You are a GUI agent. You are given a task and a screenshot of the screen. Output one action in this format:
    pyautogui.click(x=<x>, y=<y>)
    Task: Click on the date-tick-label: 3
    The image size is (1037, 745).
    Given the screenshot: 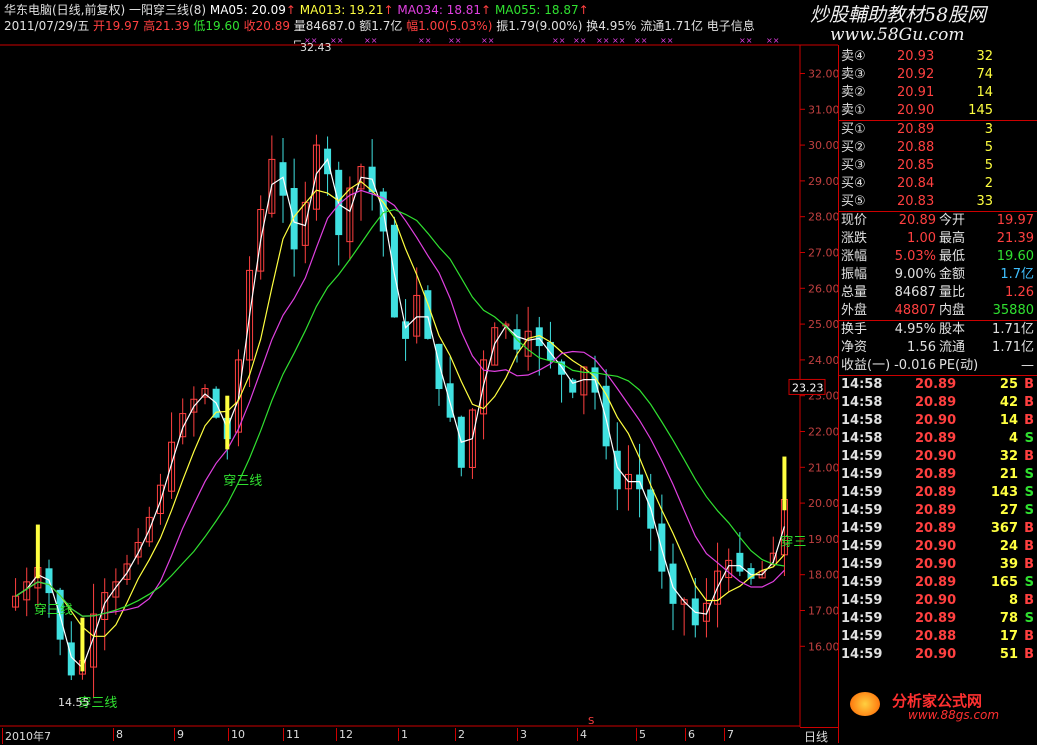 What is the action you would take?
    pyautogui.click(x=522, y=734)
    